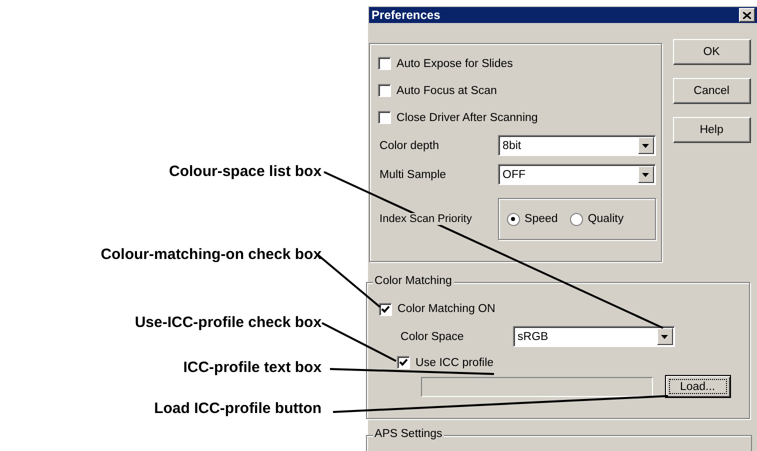  Describe the element at coordinates (238, 409) in the screenshot. I see `callout-label: Load ICC-profile button` at that location.